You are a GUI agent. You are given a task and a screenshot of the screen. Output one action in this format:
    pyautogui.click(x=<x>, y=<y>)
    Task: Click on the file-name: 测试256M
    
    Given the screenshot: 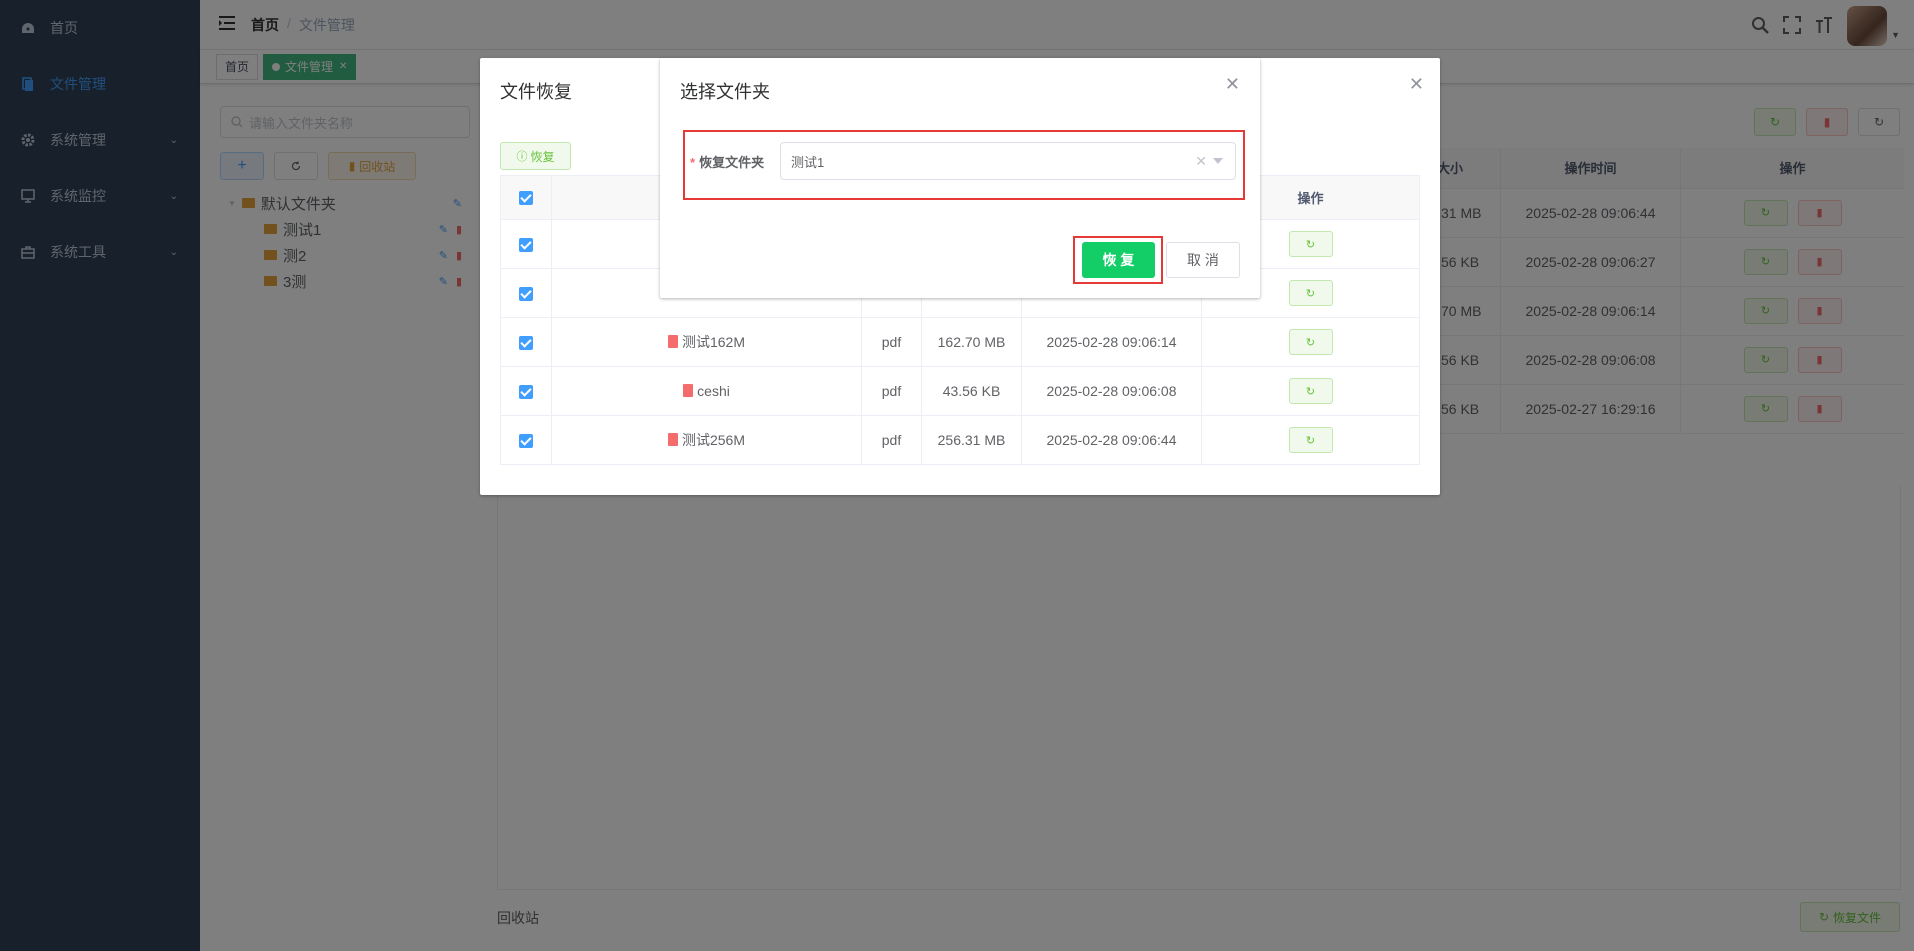 What is the action you would take?
    pyautogui.click(x=713, y=440)
    